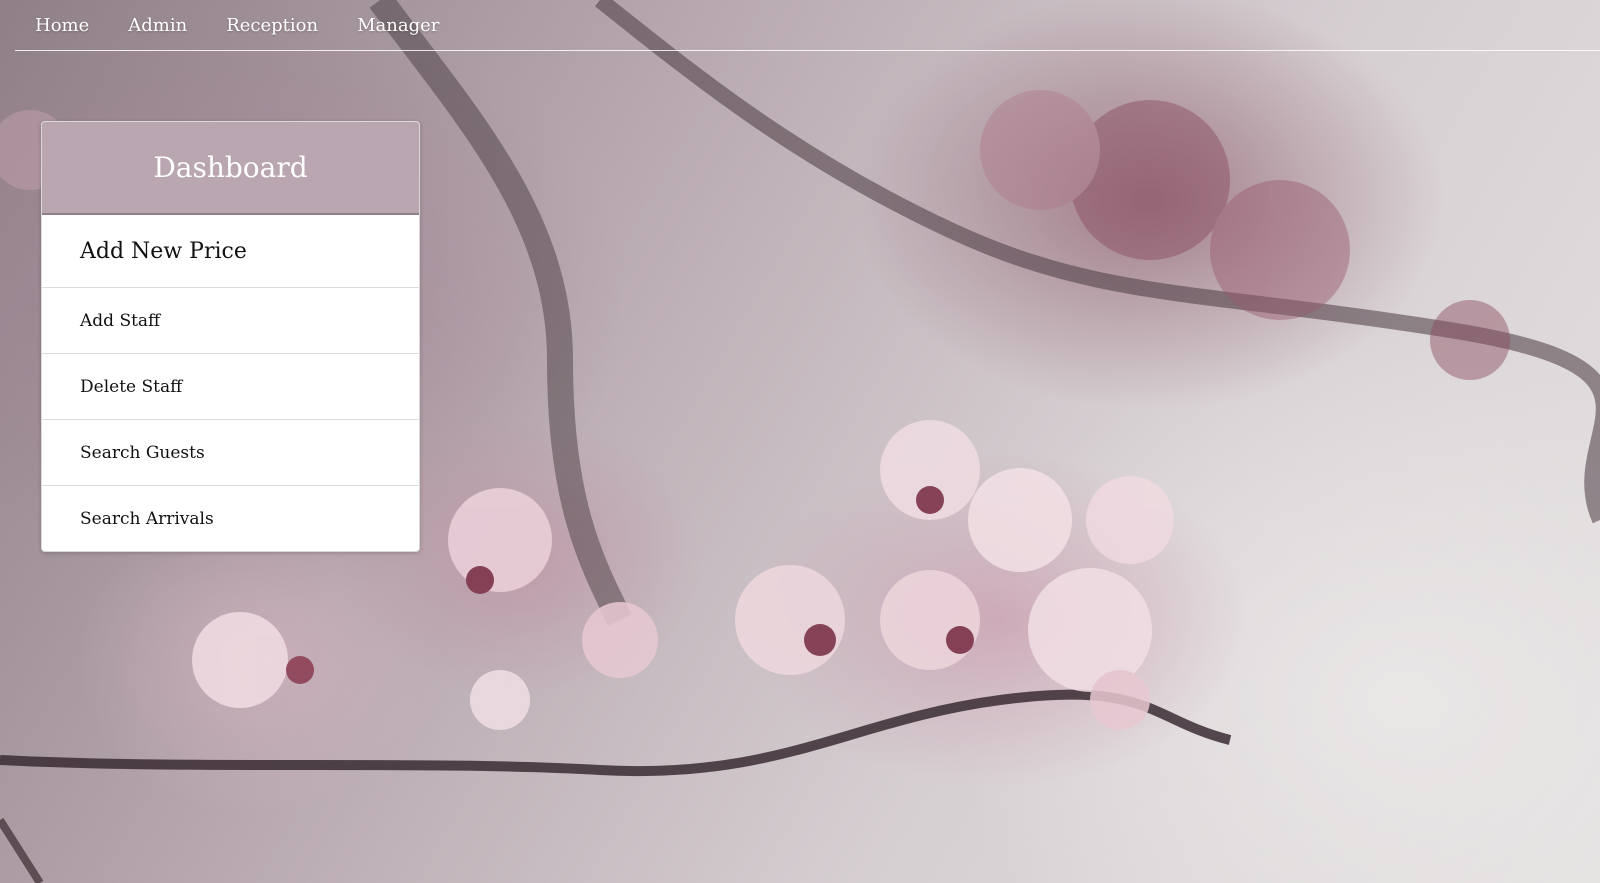  Describe the element at coordinates (230, 251) in the screenshot. I see `menu-item-add-new-price: Add New Price` at that location.